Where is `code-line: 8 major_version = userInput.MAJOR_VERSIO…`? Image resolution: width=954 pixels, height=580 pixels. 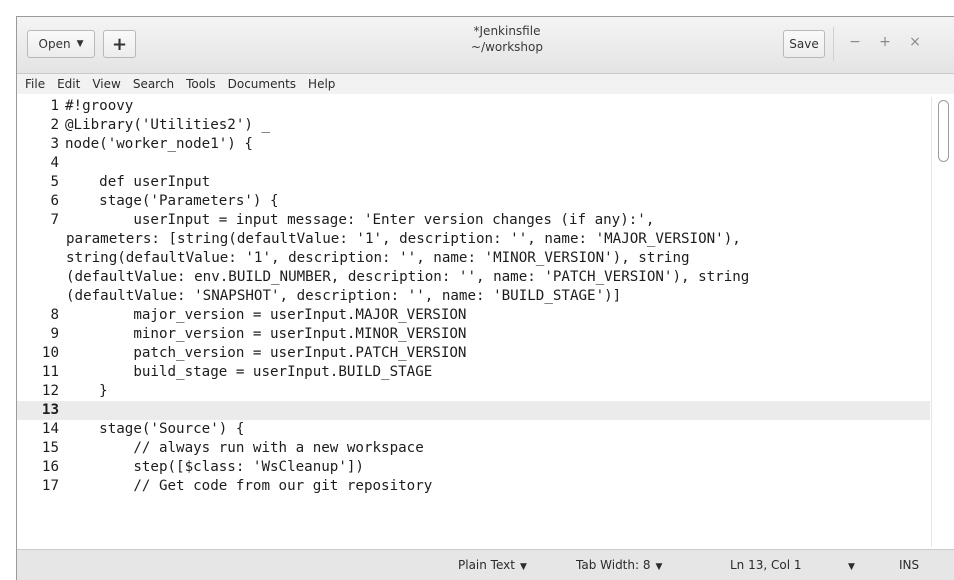 code-line: 8 major_version = userInput.MAJOR_VERSIO… is located at coordinates (473, 315).